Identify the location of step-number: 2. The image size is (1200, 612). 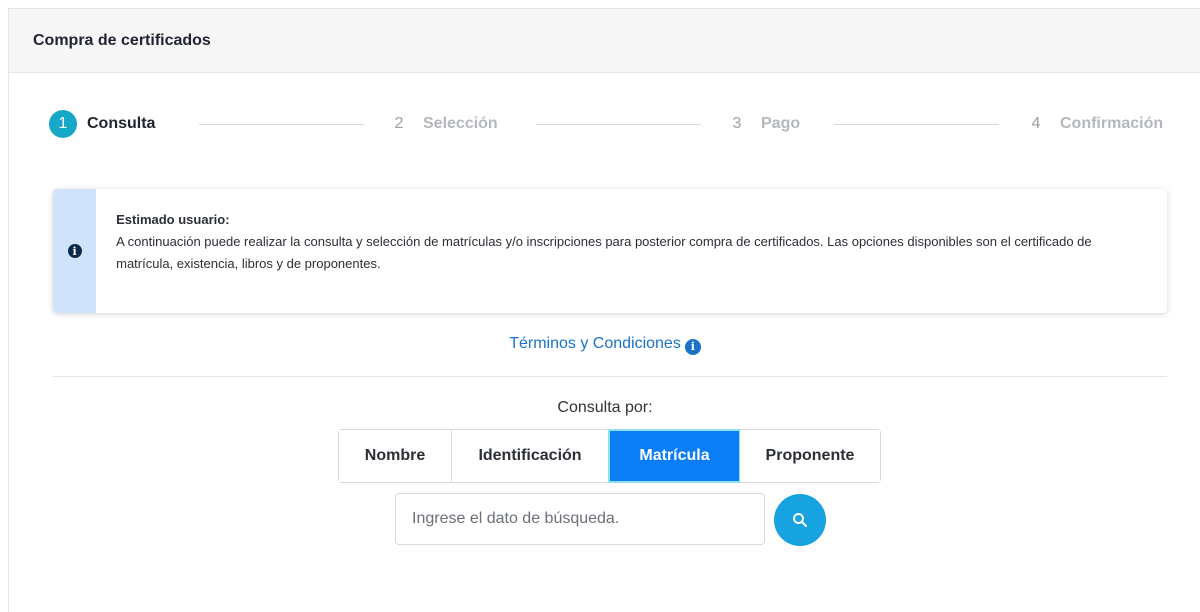
(399, 124).